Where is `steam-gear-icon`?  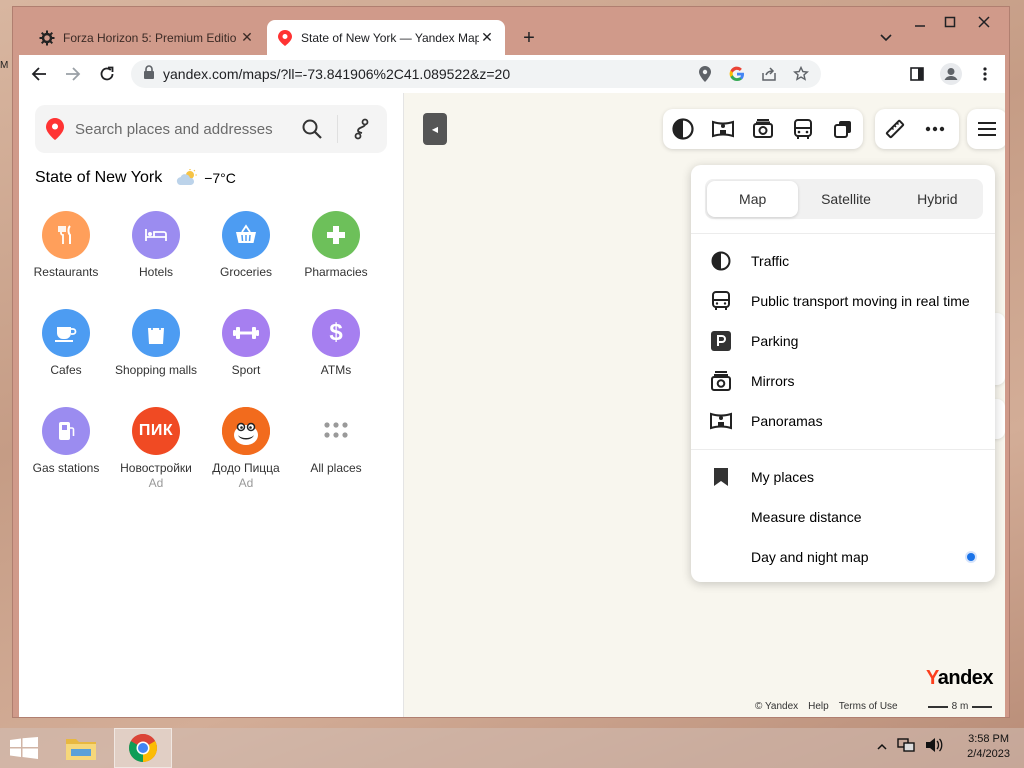 steam-gear-icon is located at coordinates (47, 38).